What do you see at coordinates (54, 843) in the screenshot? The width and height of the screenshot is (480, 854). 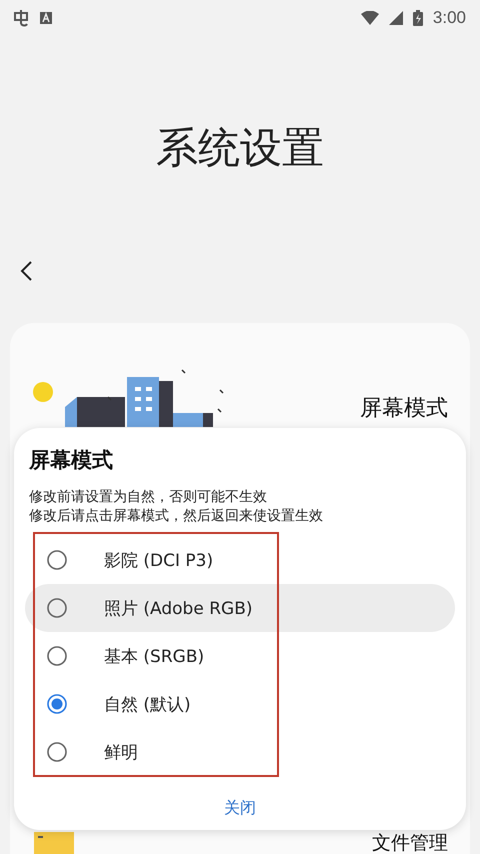 I see `folder-icon` at bounding box center [54, 843].